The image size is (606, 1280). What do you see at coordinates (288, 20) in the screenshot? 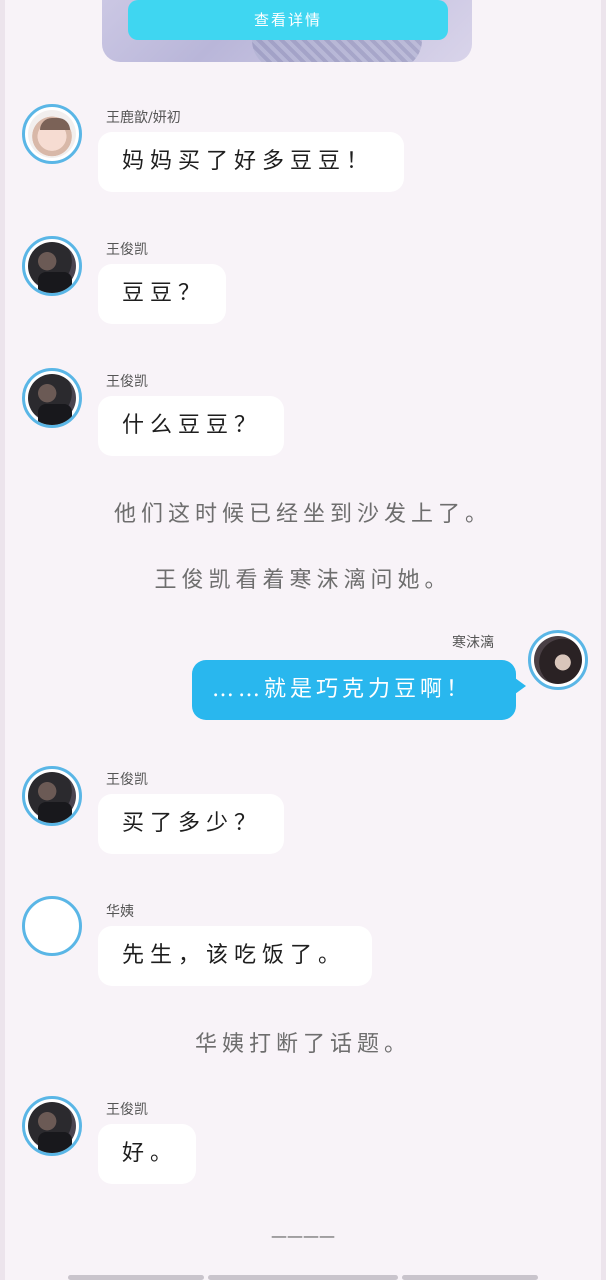
I see `view-details-button: 查看详情` at bounding box center [288, 20].